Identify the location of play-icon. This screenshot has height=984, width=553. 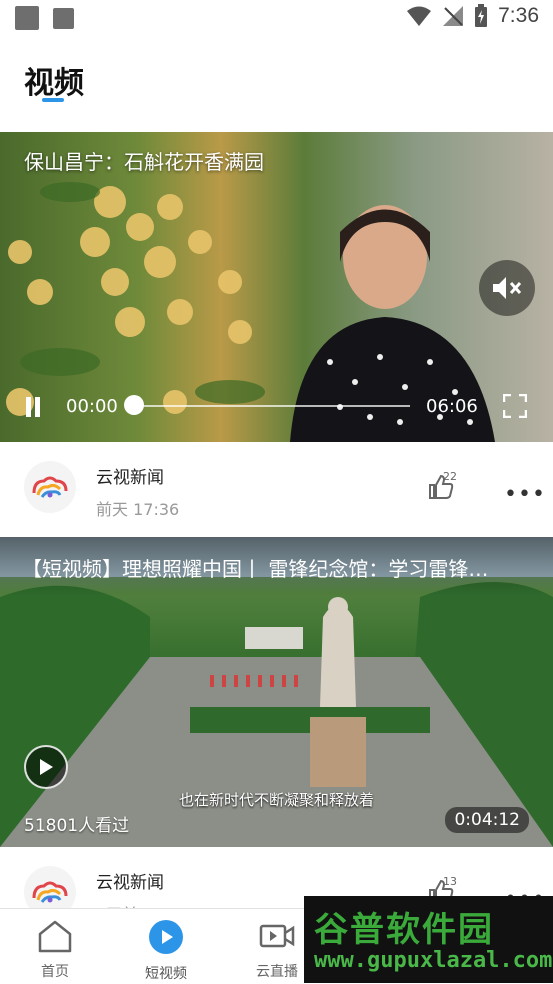
(46, 767).